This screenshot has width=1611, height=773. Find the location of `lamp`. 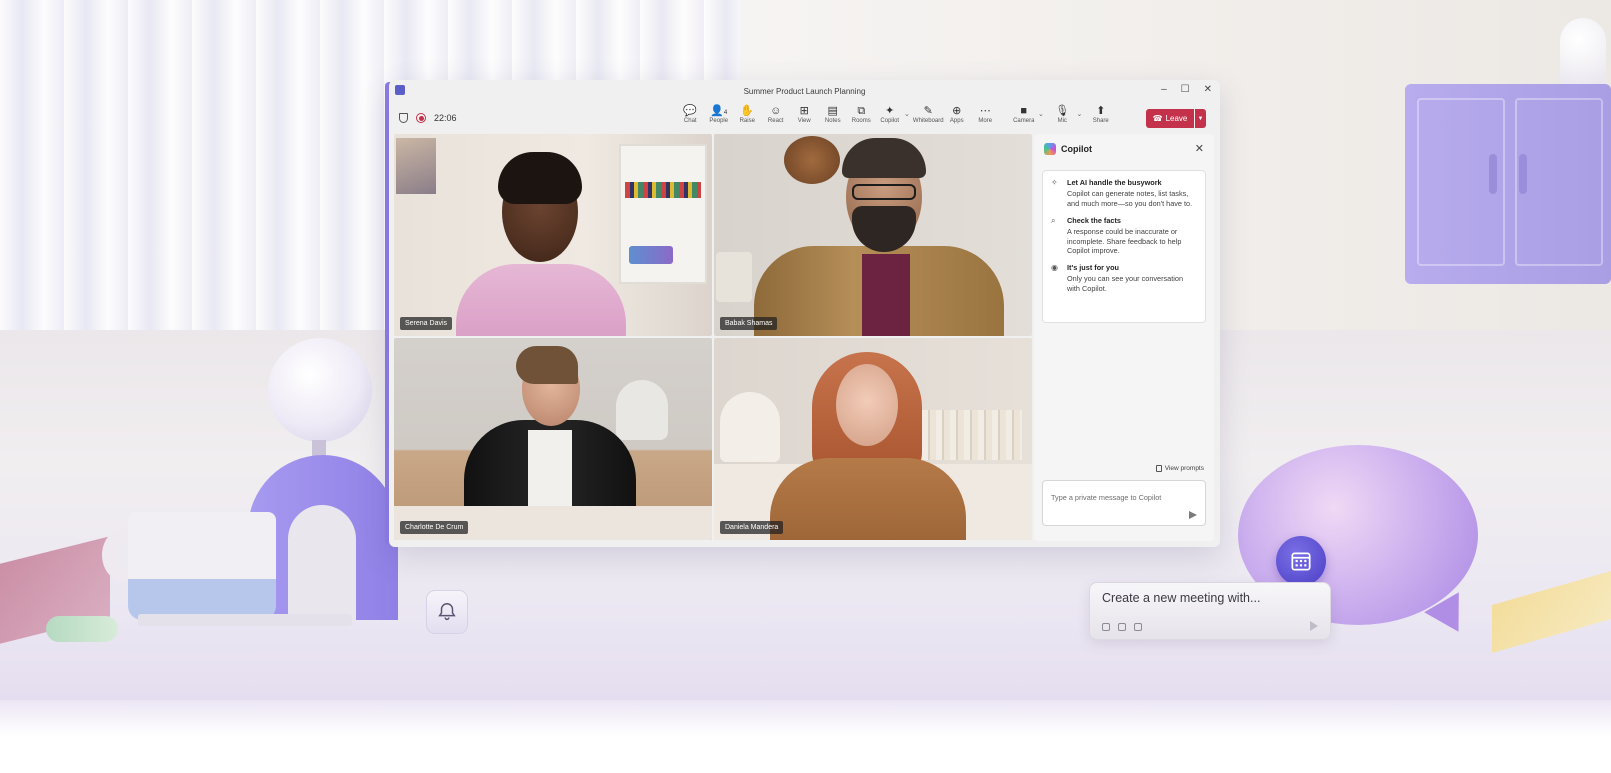

lamp is located at coordinates (734, 277).